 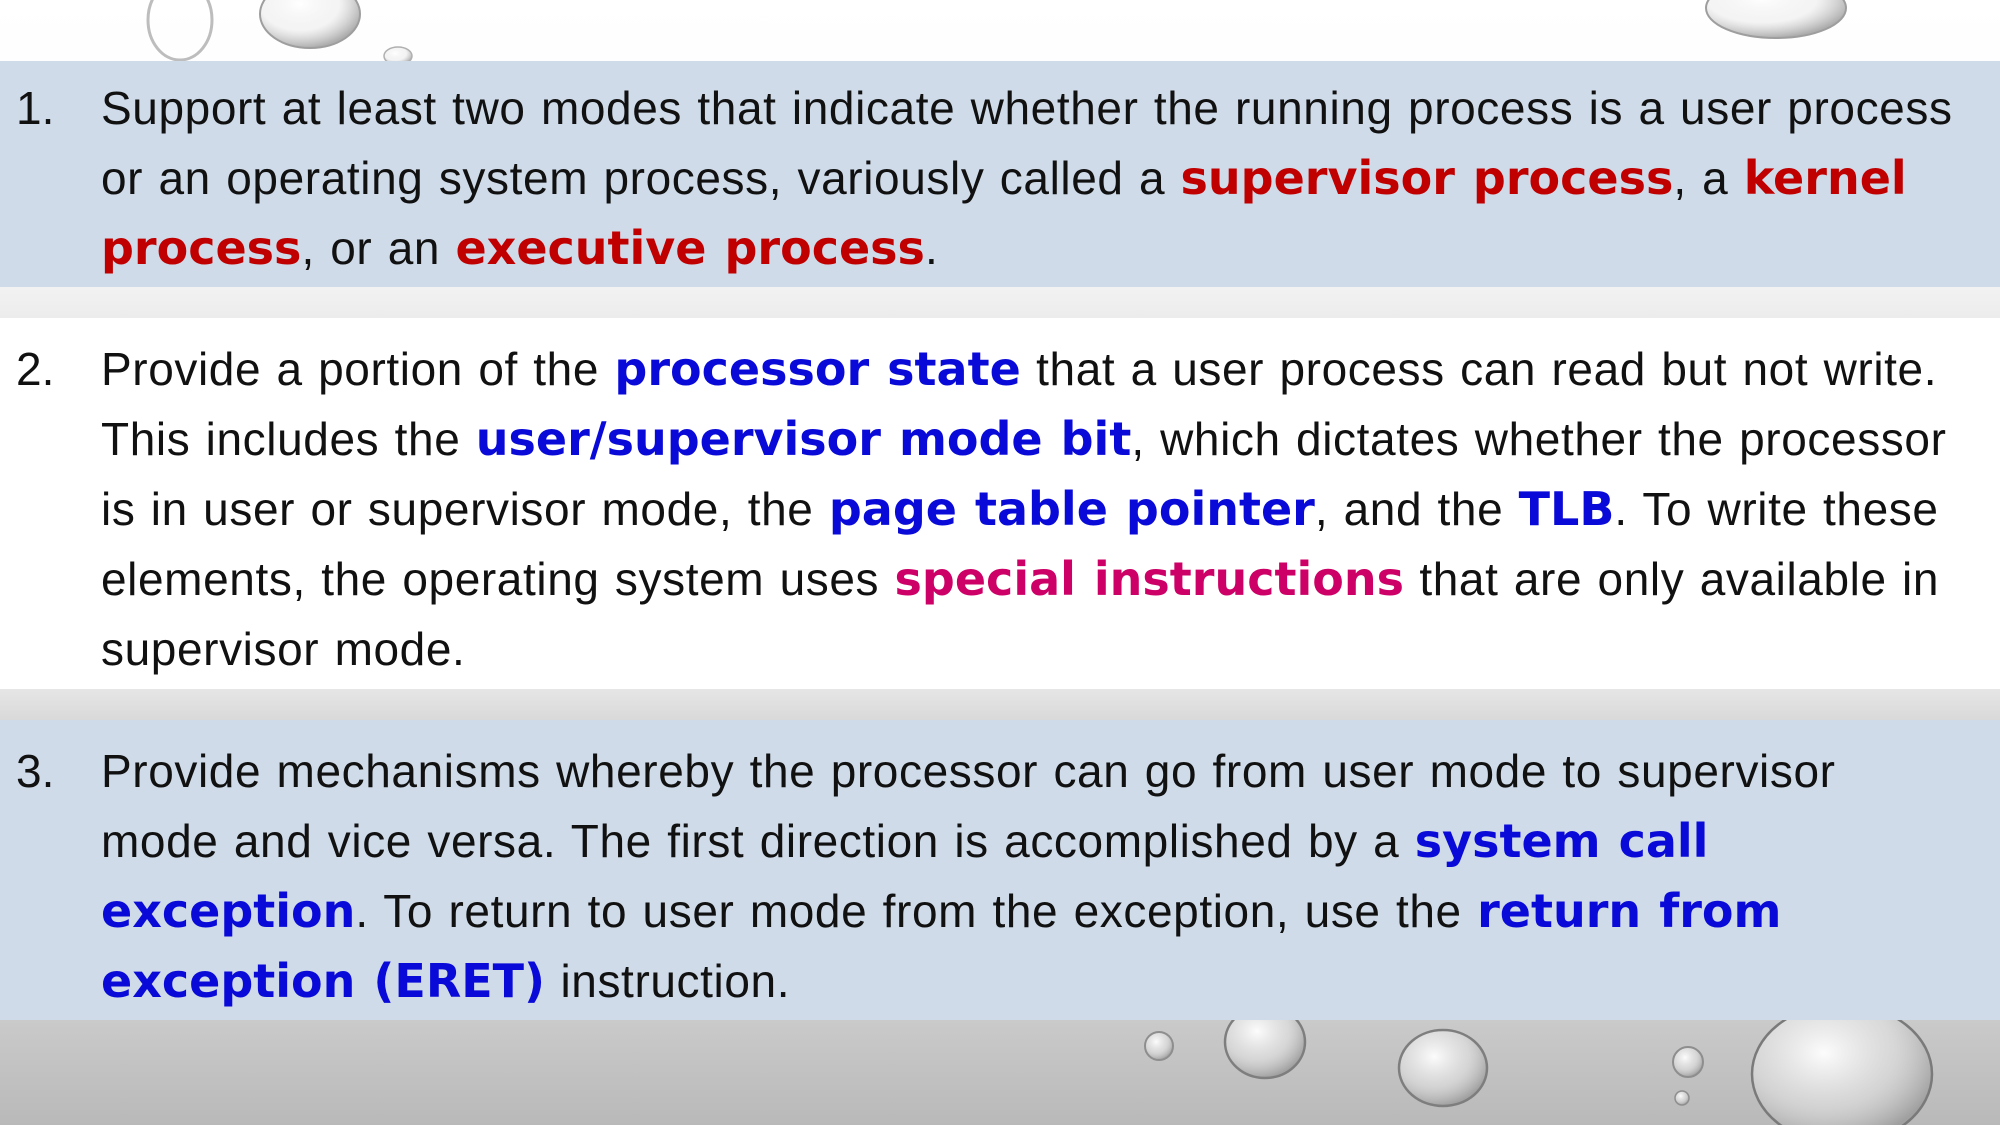 I want to click on item-number: 3., so click(x=35, y=771).